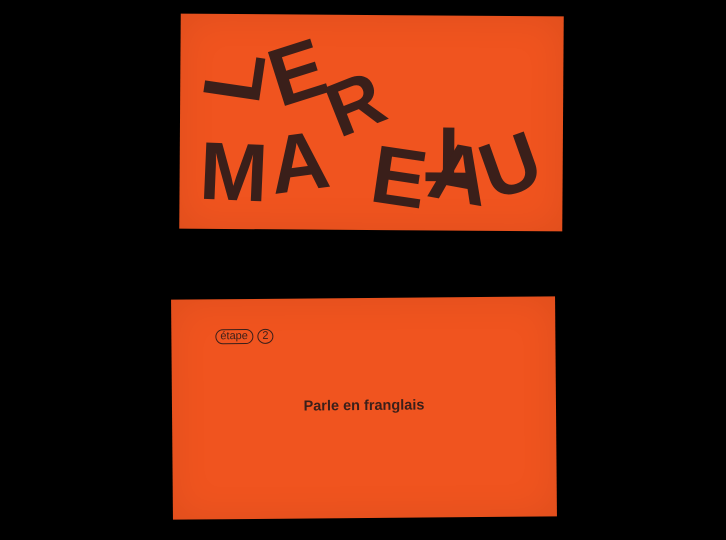  What do you see at coordinates (265, 336) in the screenshot?
I see `step-number-badge: 2` at bounding box center [265, 336].